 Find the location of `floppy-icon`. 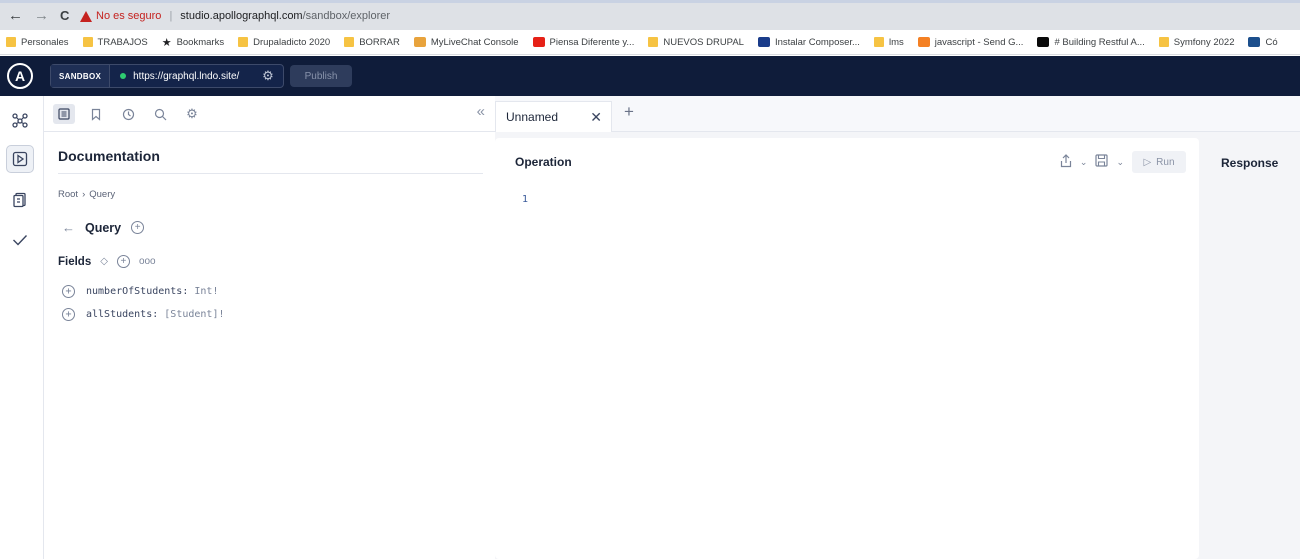

floppy-icon is located at coordinates (1102, 160).